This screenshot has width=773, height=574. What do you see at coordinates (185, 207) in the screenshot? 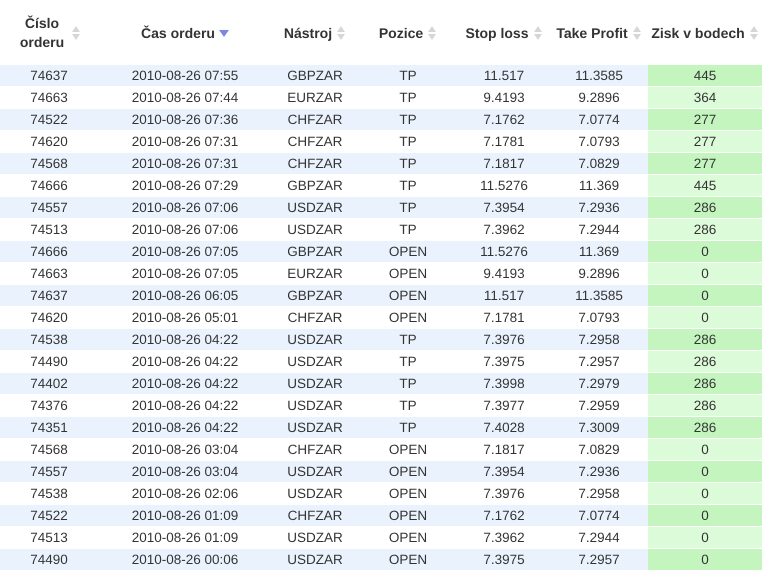
I see `table-cell: 2010-08-26 07:06` at bounding box center [185, 207].